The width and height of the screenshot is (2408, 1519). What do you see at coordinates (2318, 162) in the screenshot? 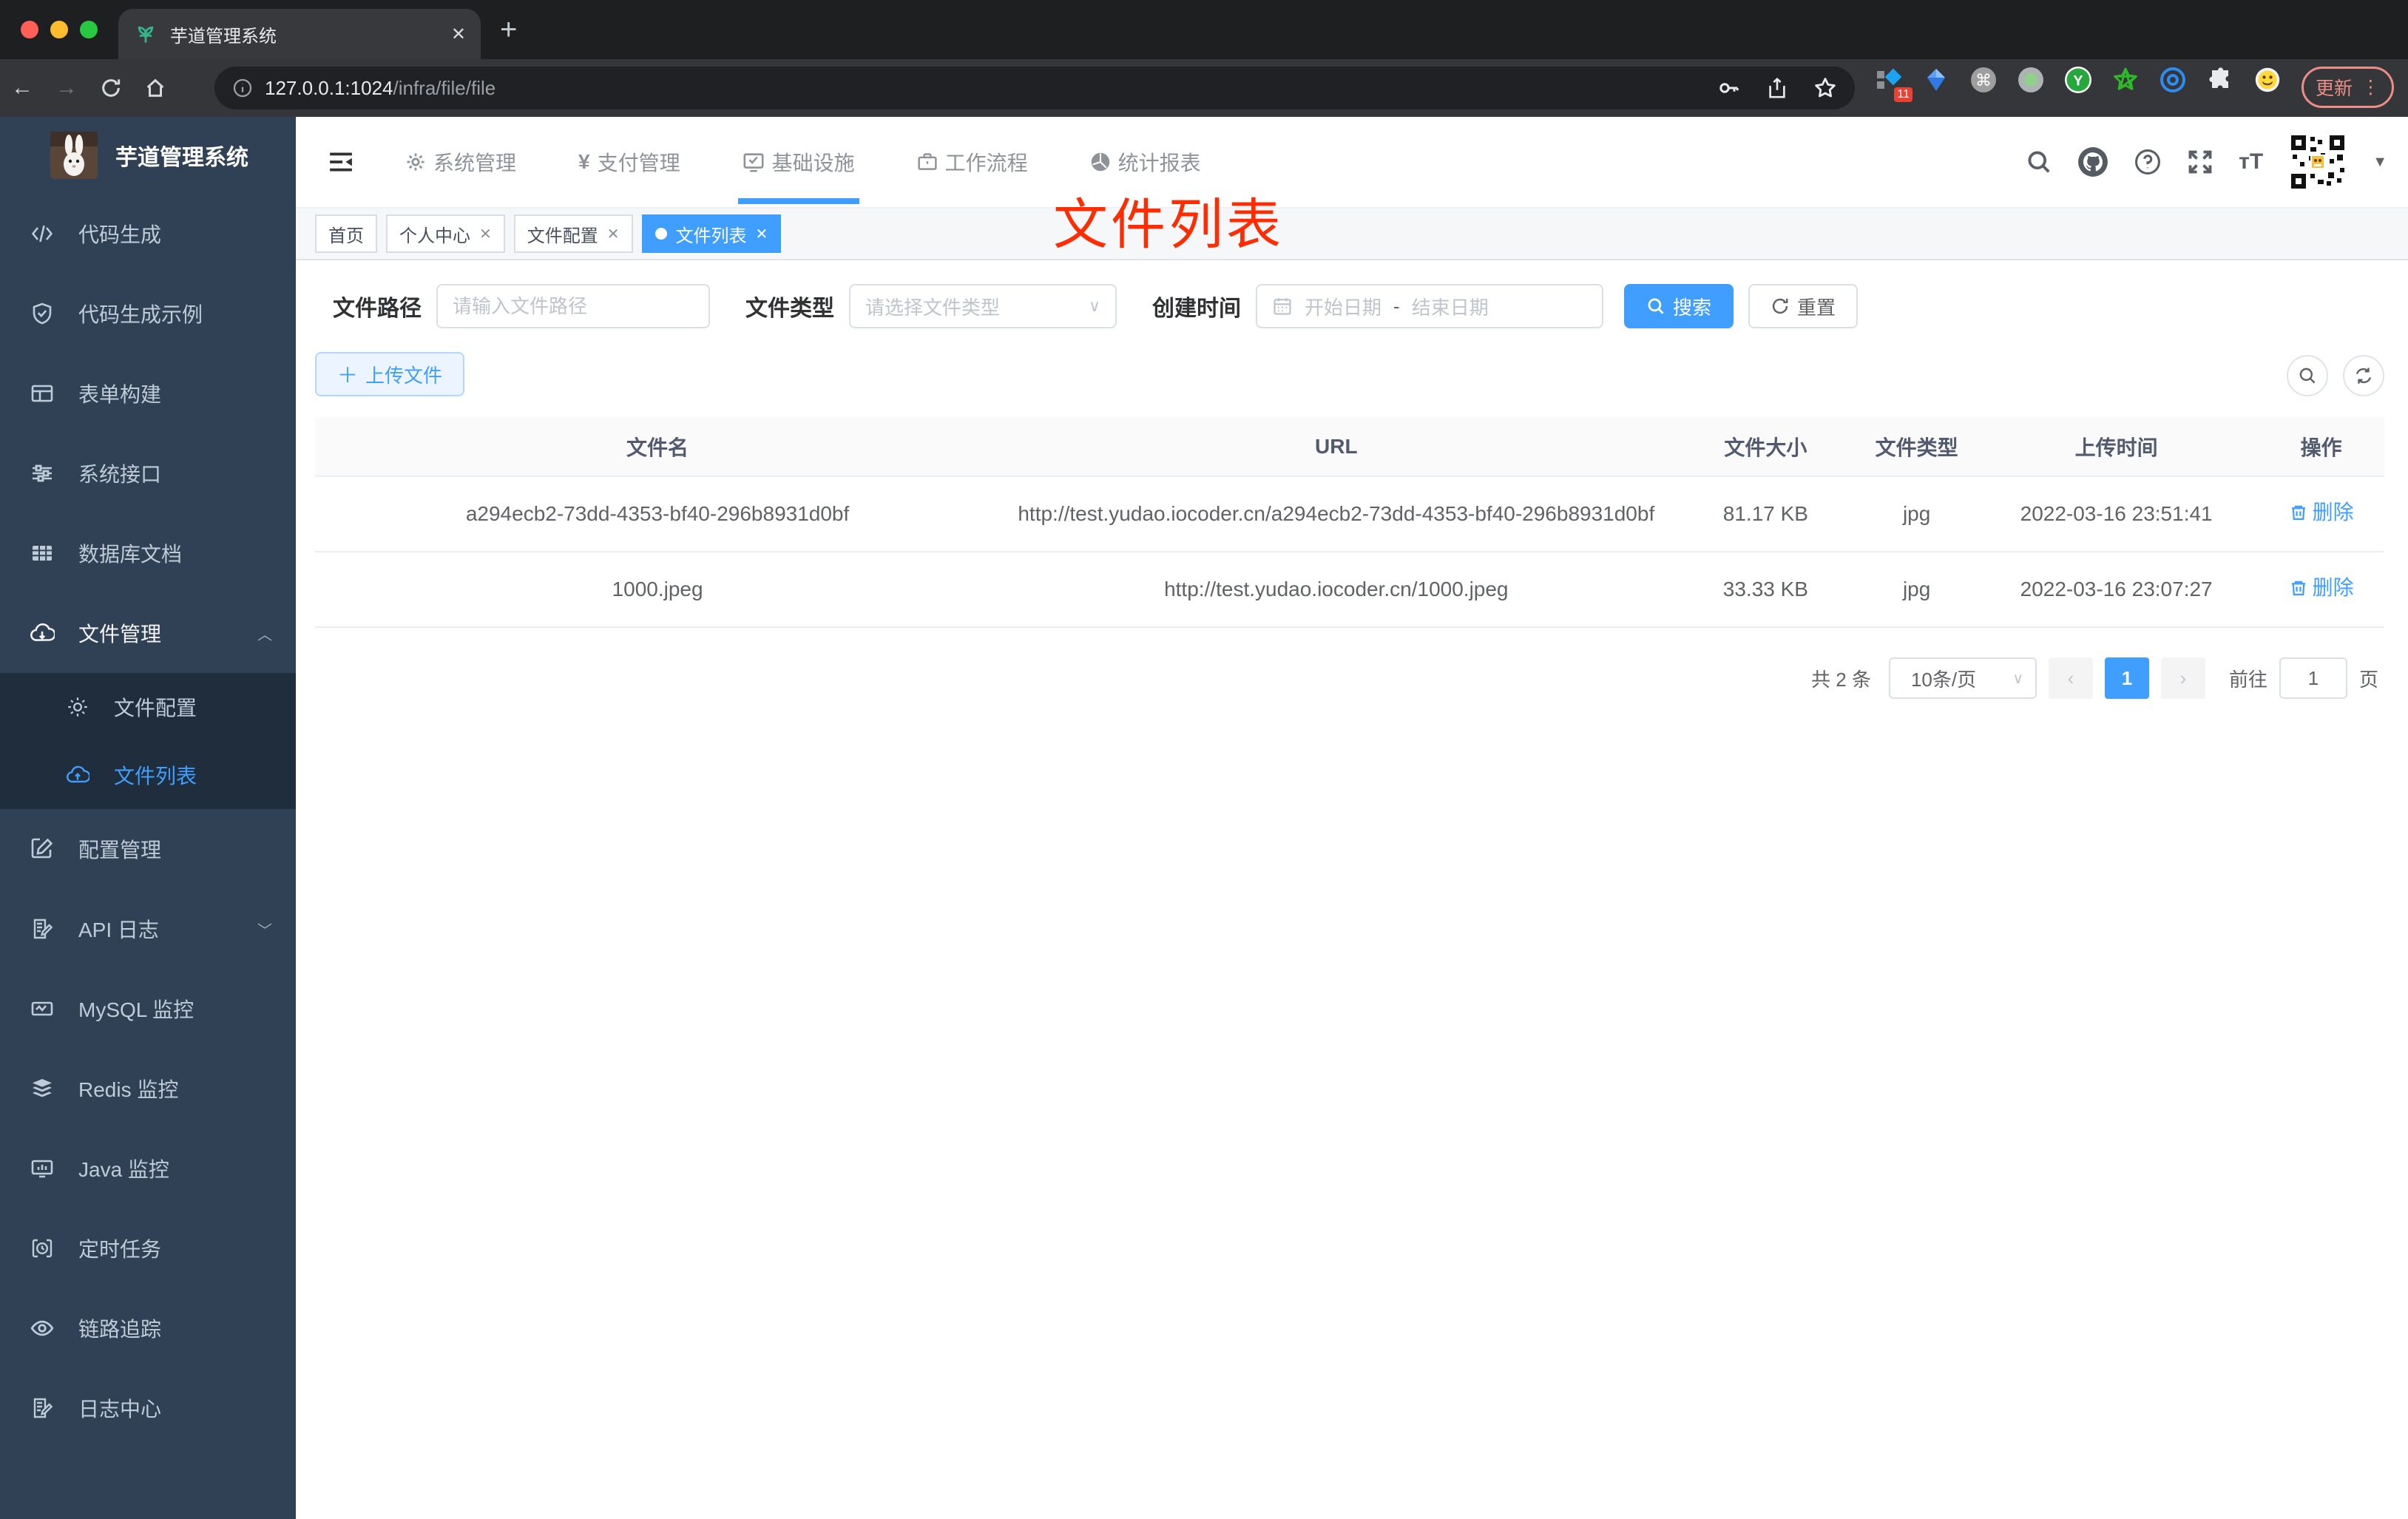
I see `avatar` at bounding box center [2318, 162].